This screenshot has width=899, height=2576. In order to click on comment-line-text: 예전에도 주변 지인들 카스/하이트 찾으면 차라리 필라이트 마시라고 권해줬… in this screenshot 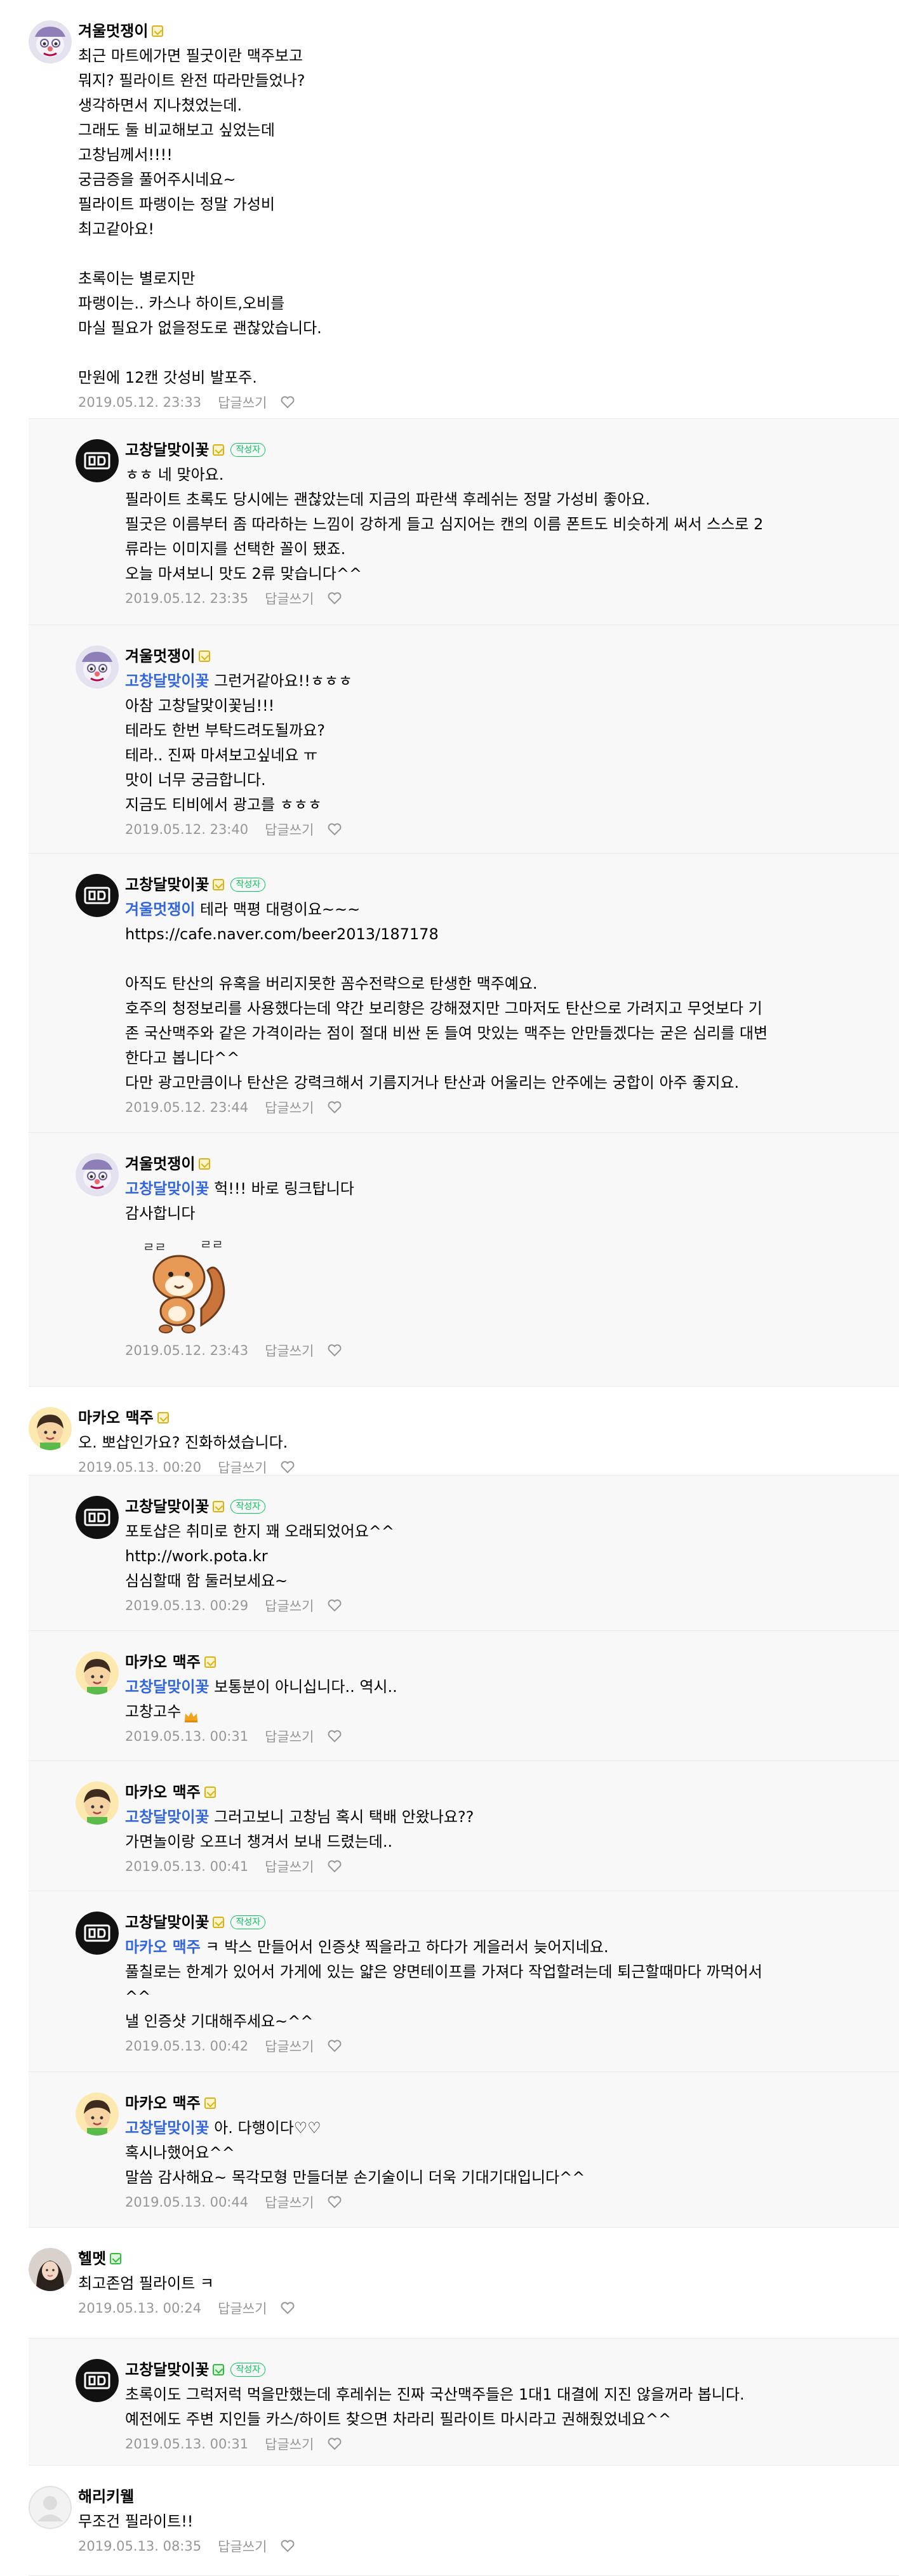, I will do `click(398, 2419)`.